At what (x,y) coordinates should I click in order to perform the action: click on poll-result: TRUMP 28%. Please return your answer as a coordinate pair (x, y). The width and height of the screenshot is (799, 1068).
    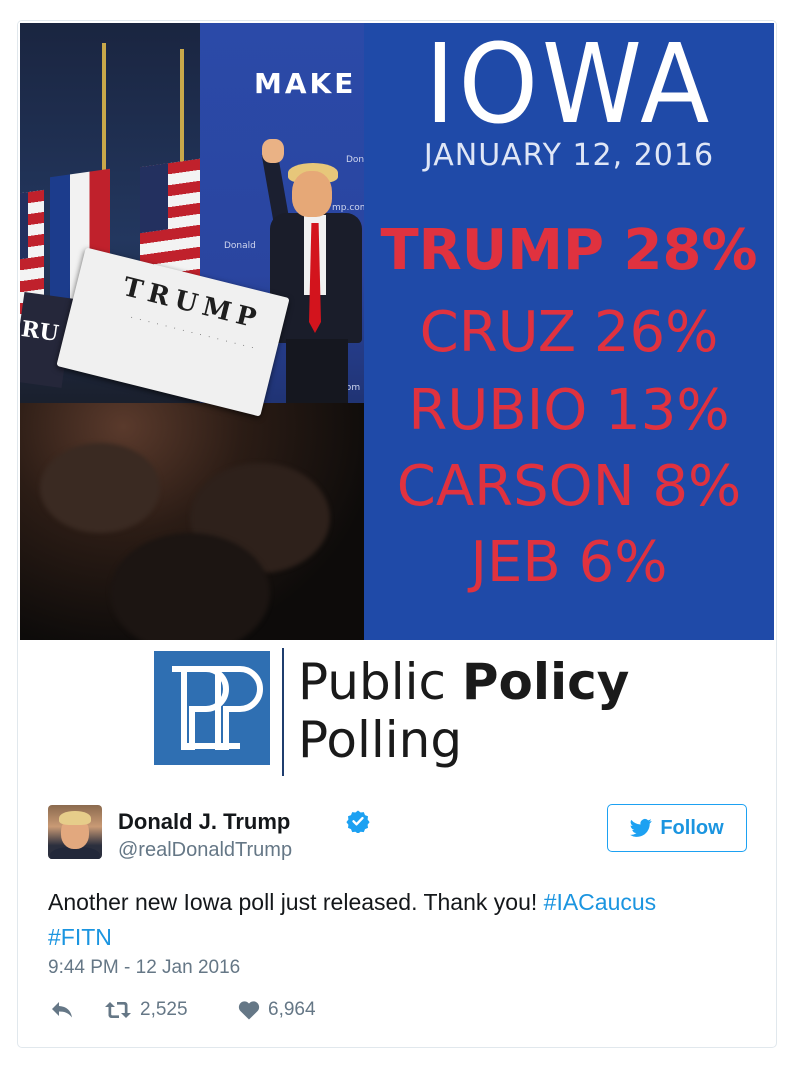
    Looking at the image, I should click on (569, 250).